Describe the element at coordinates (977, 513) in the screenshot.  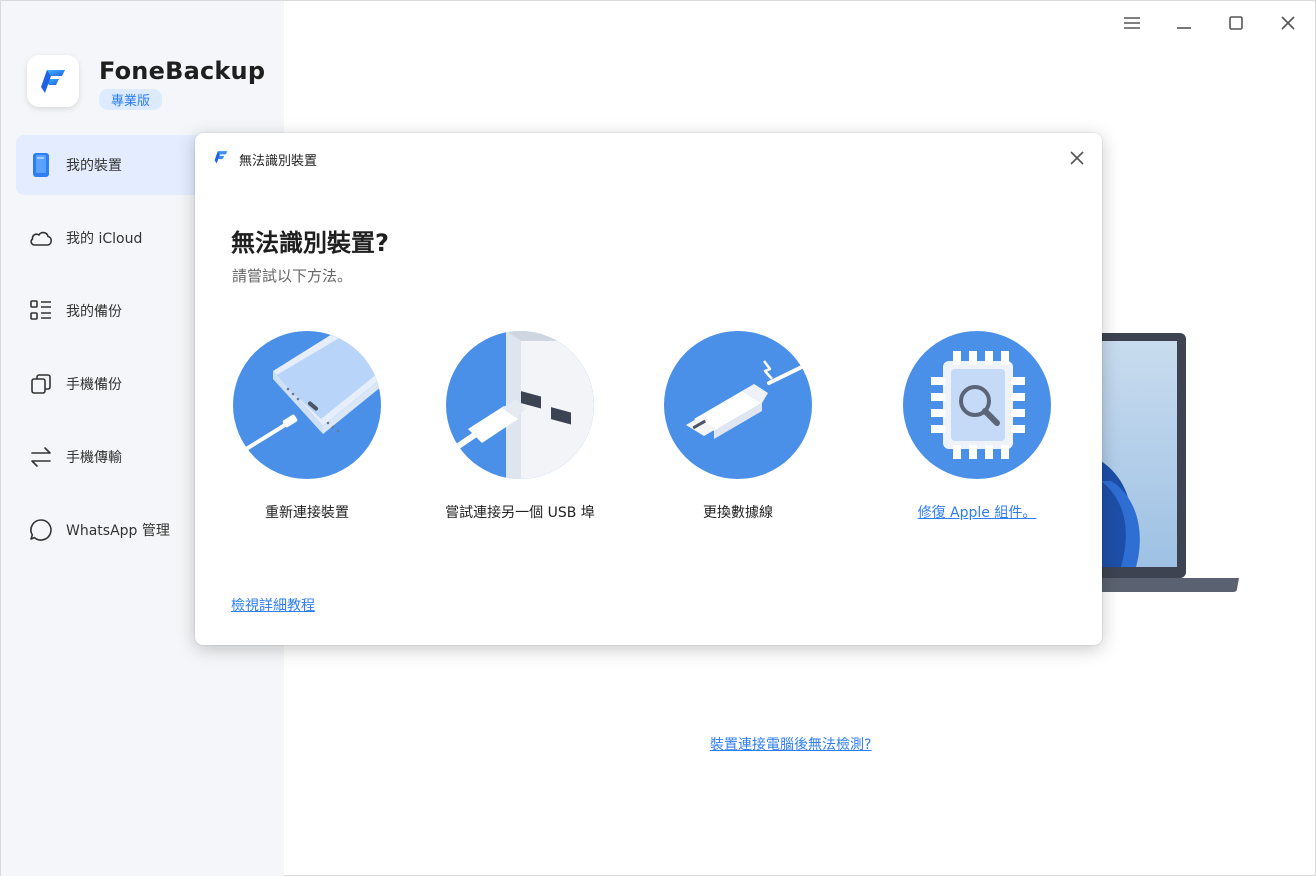
I see `option-label: 修復 Apple 組件。` at that location.